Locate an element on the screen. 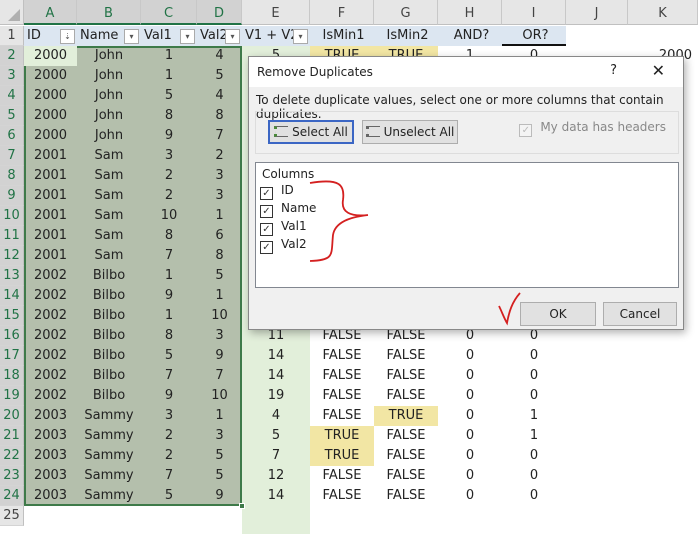 This screenshot has width=698, height=534. column-header-j: J is located at coordinates (597, 12).